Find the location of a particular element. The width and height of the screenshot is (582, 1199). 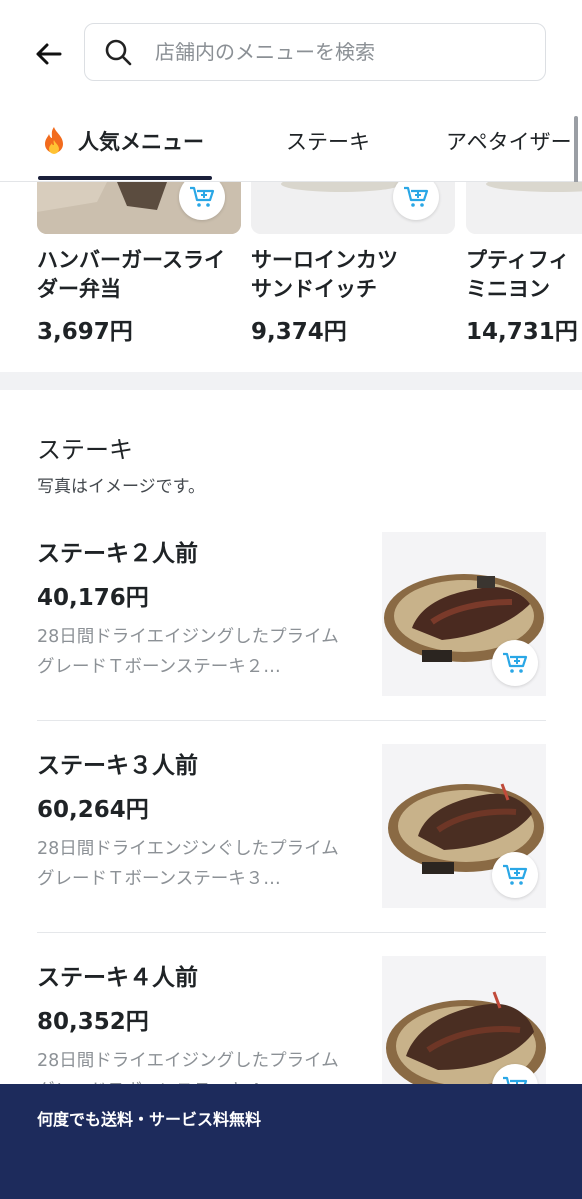

popular-price: 9,374円 is located at coordinates (299, 332).